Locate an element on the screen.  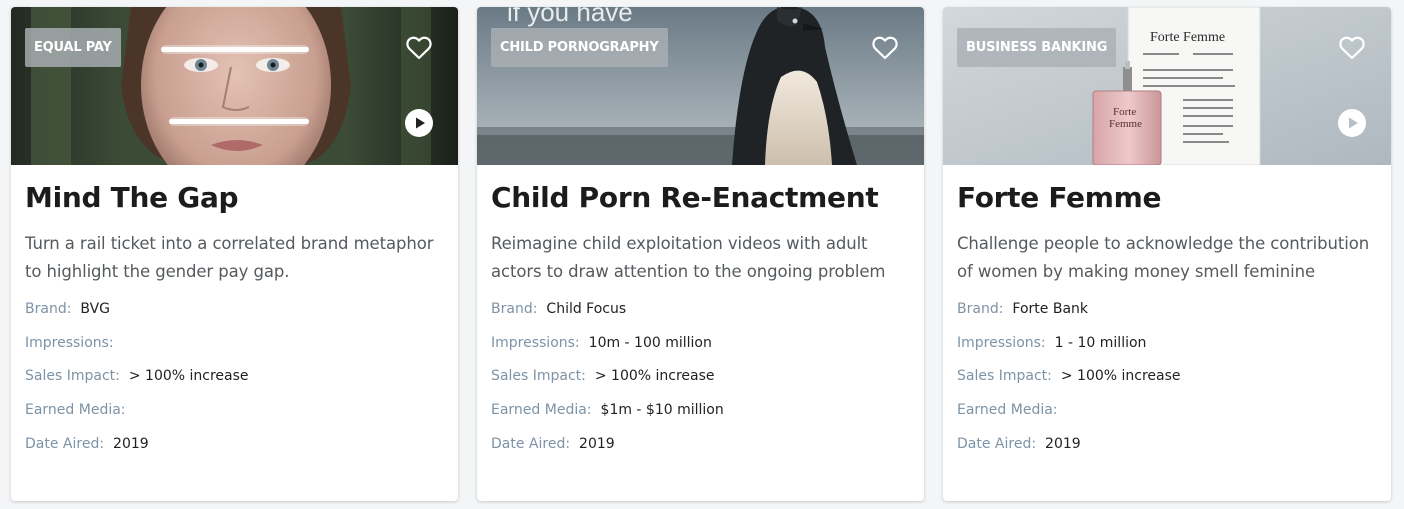
impressions-row: Impressions: 1 - 10 million is located at coordinates (1167, 350).